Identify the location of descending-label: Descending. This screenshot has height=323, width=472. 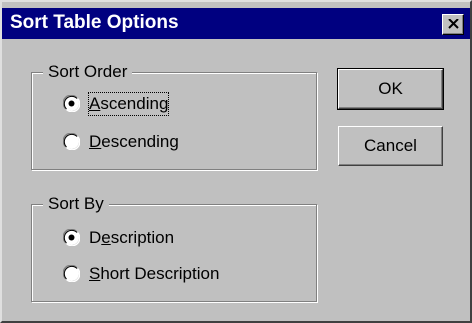
(134, 142).